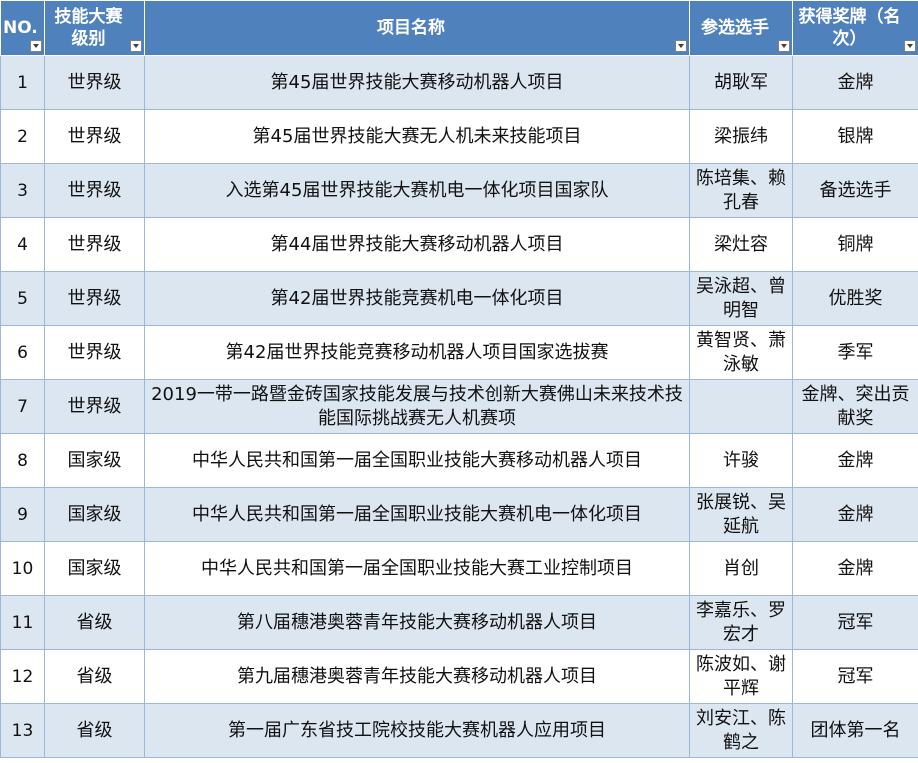  I want to click on cell-players: 刘安江、陈鹤之, so click(741, 730).